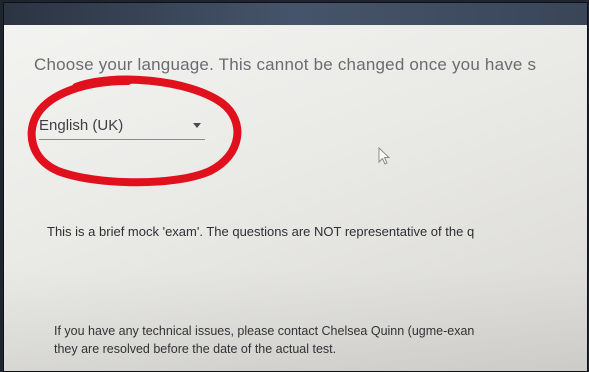  Describe the element at coordinates (81, 125) in the screenshot. I see `language-selected-value: English (UK)` at that location.